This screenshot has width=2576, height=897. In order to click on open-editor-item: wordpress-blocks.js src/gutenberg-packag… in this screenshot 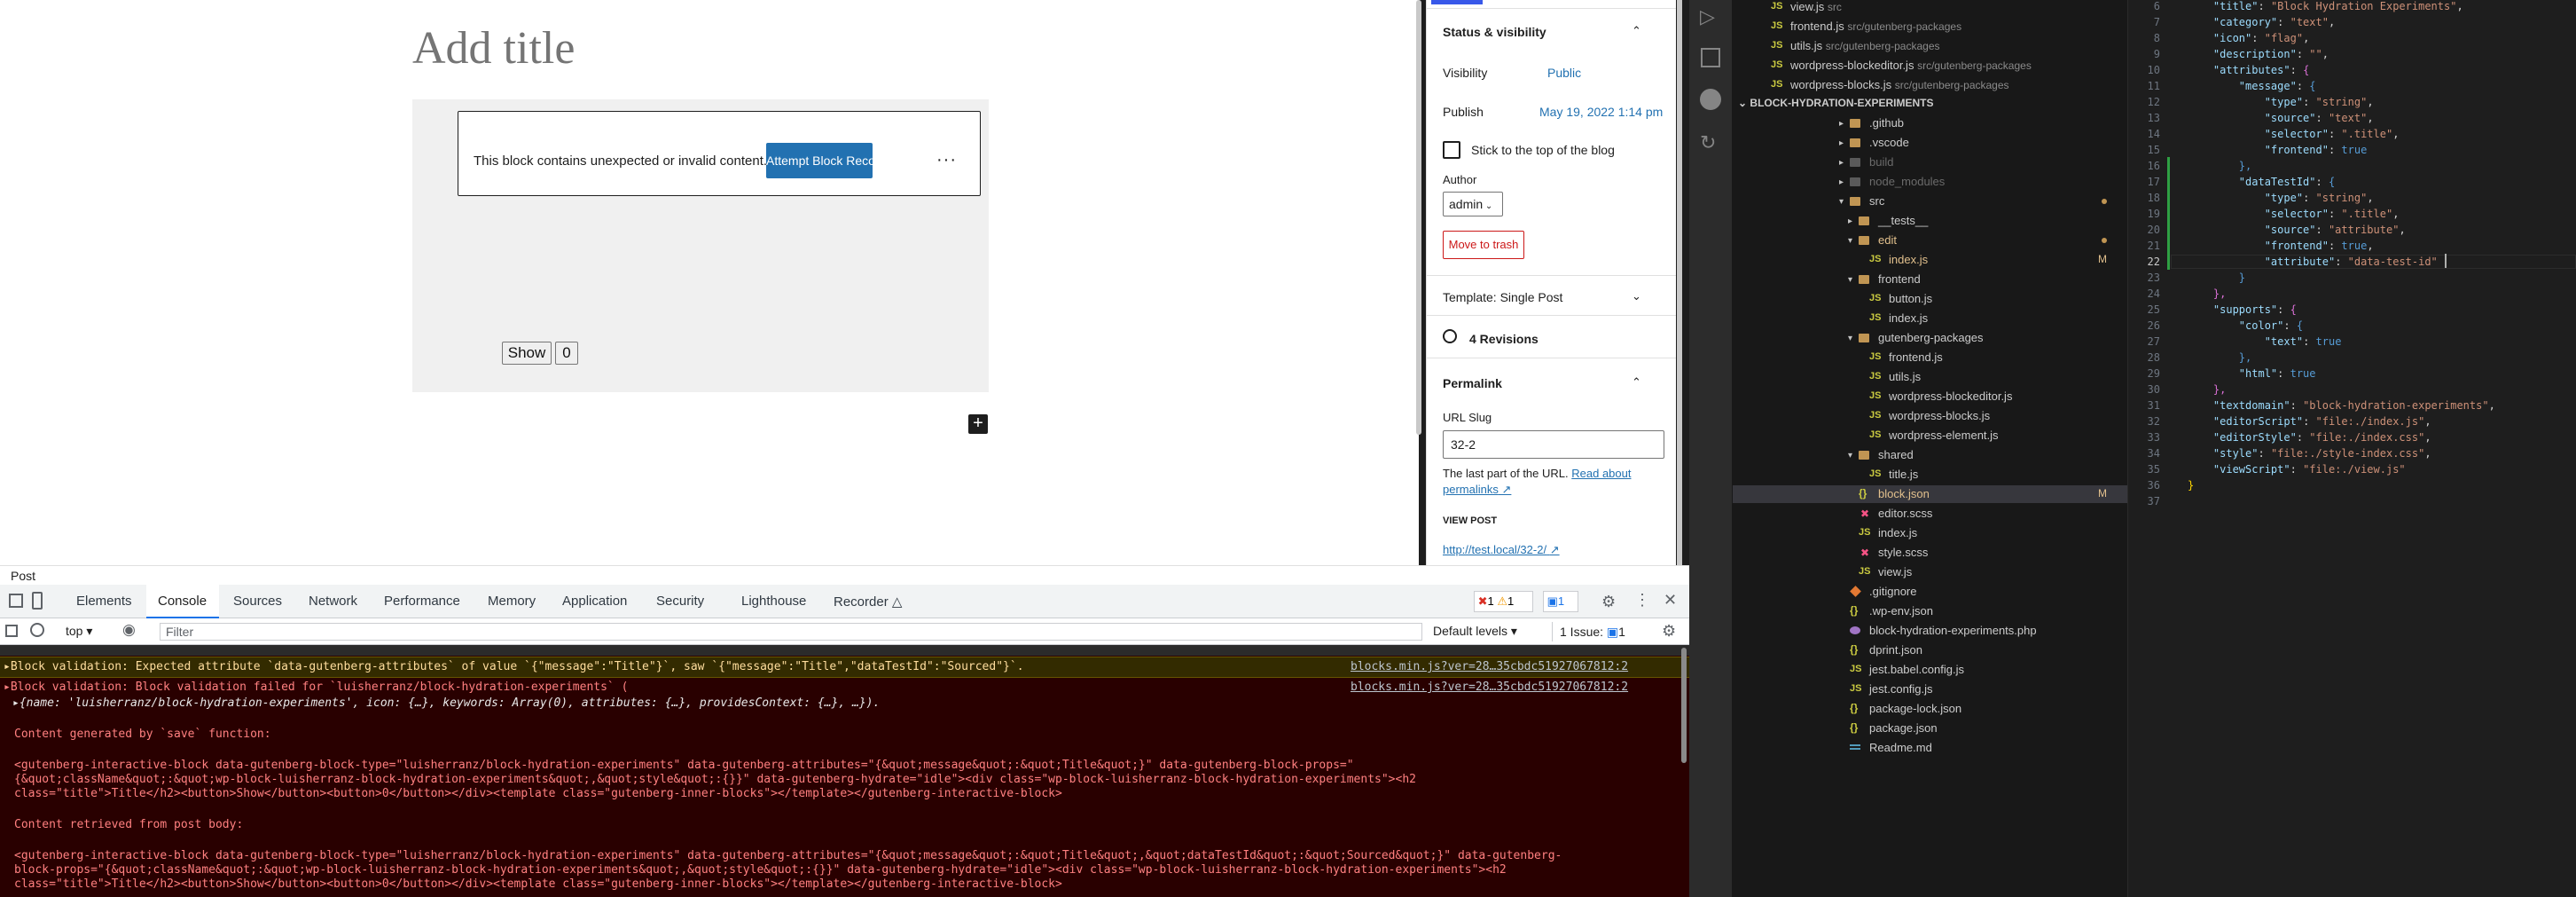, I will do `click(1900, 84)`.